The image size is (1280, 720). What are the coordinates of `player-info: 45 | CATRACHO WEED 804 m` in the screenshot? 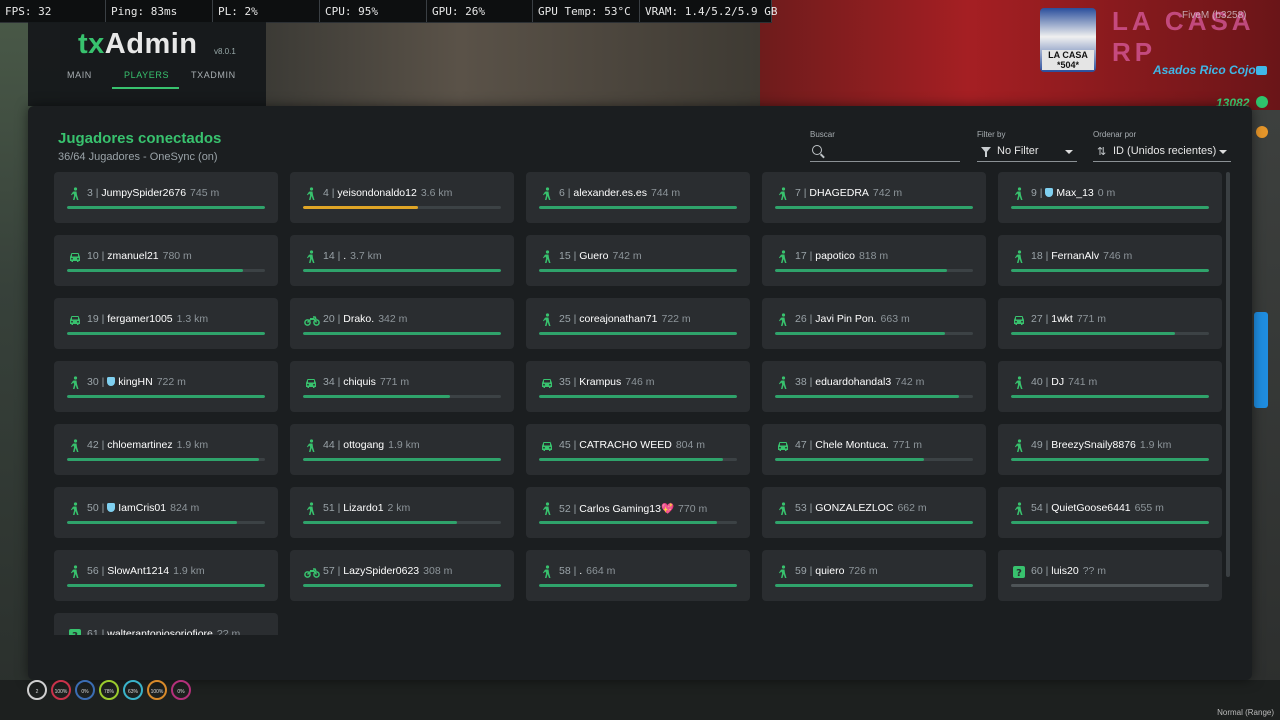 It's located at (632, 445).